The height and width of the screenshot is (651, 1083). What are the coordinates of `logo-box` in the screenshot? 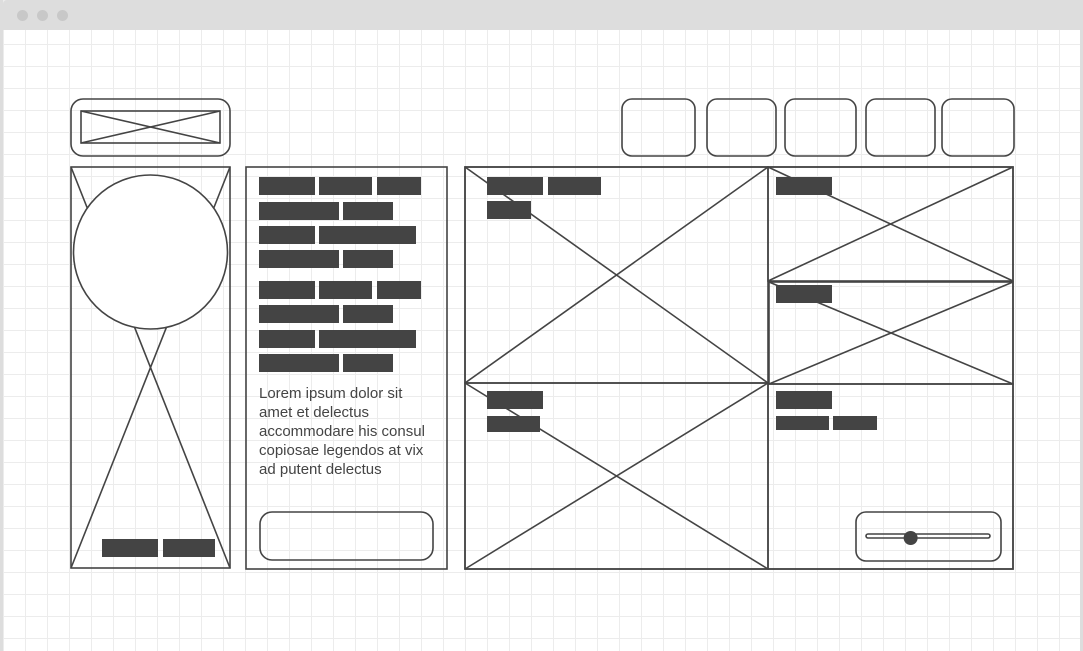 It's located at (150, 127).